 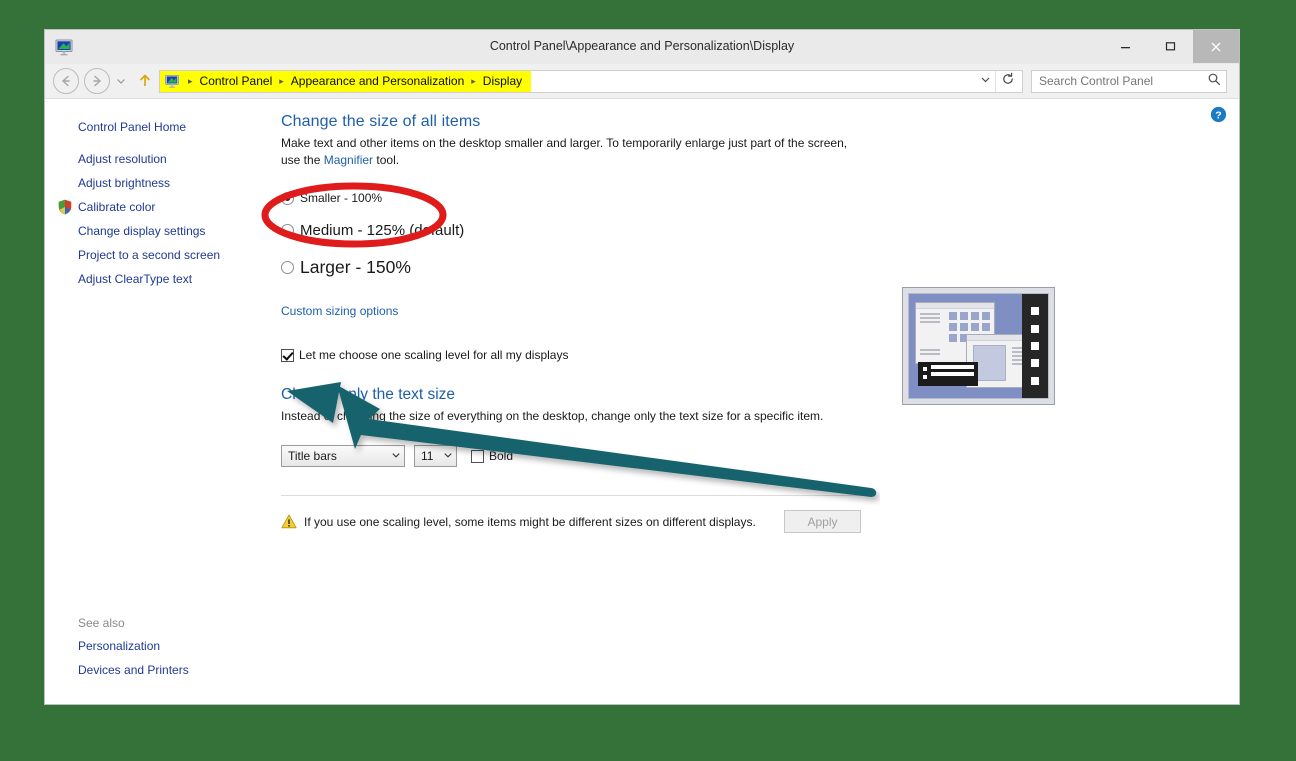 I want to click on preview-text-lines, so click(x=930, y=319).